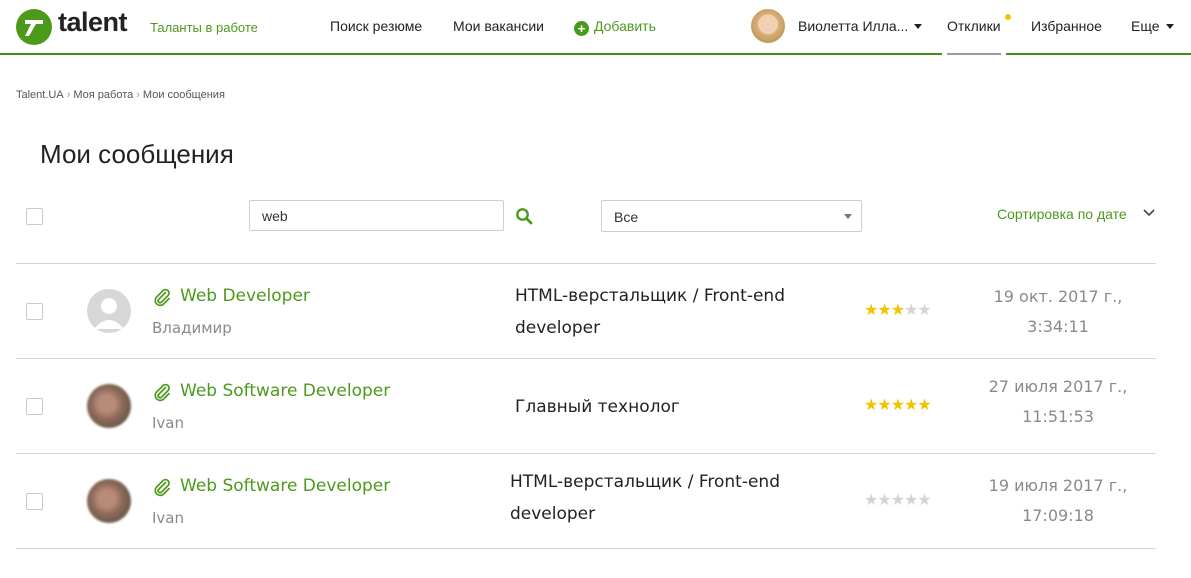 This screenshot has width=1191, height=578. What do you see at coordinates (581, 28) in the screenshot?
I see `plus-icon: +` at bounding box center [581, 28].